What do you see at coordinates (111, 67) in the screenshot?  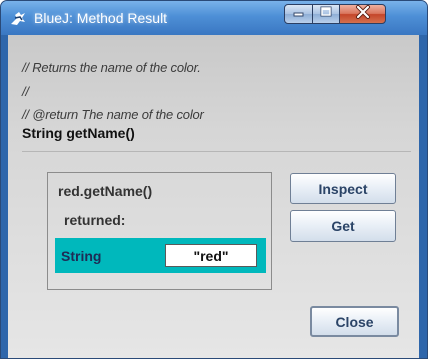 I see `method-comment-line: // Returns the name of the color.` at bounding box center [111, 67].